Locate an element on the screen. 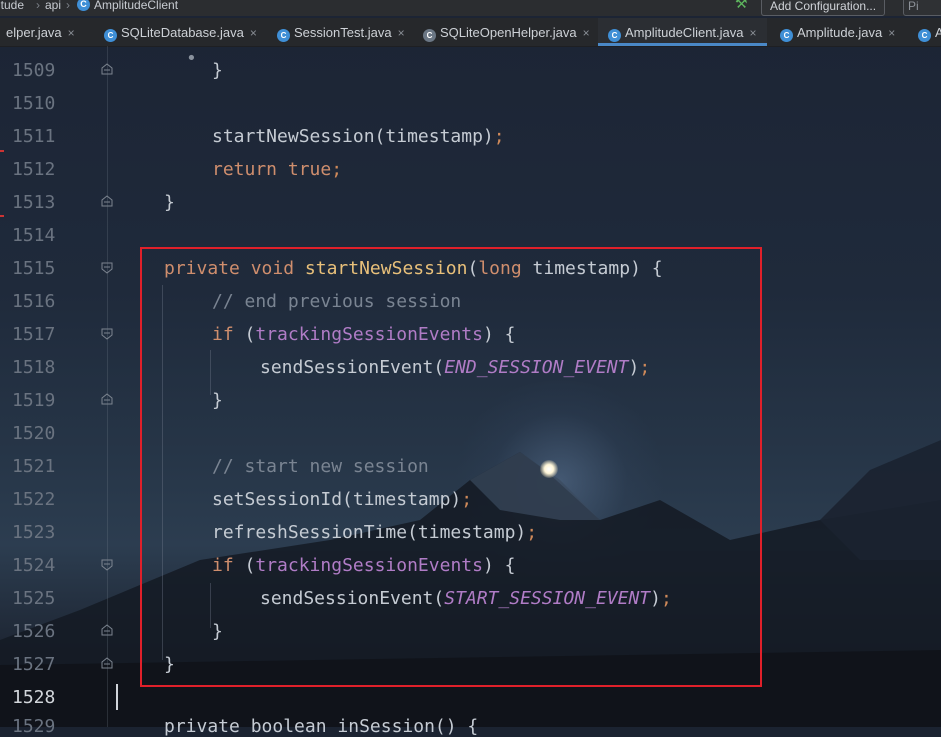  tab-overflow: CA is located at coordinates (929, 32).